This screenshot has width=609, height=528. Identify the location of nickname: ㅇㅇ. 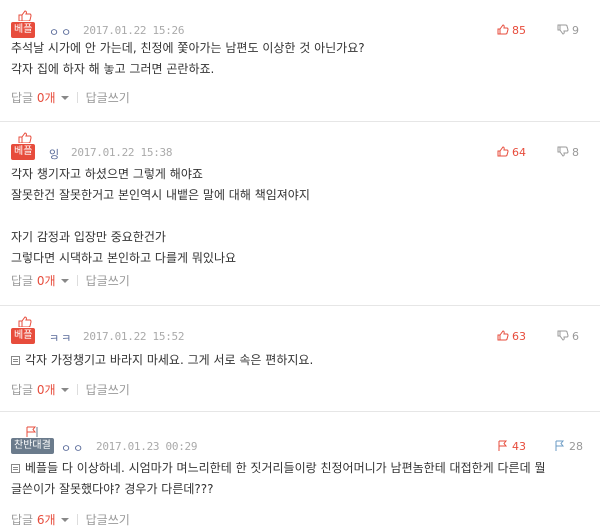
(73, 448).